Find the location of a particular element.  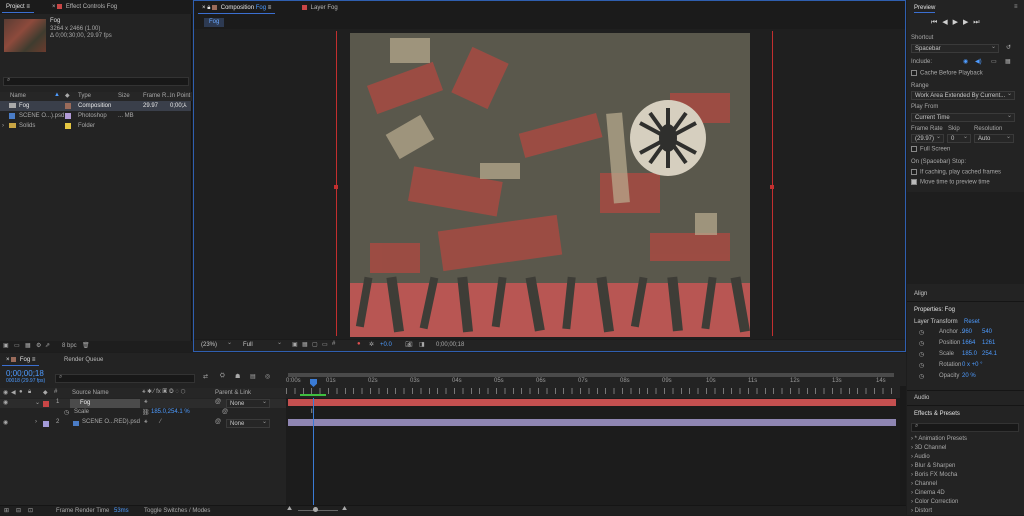

include-video-icon: ◉ is located at coordinates (965, 61).